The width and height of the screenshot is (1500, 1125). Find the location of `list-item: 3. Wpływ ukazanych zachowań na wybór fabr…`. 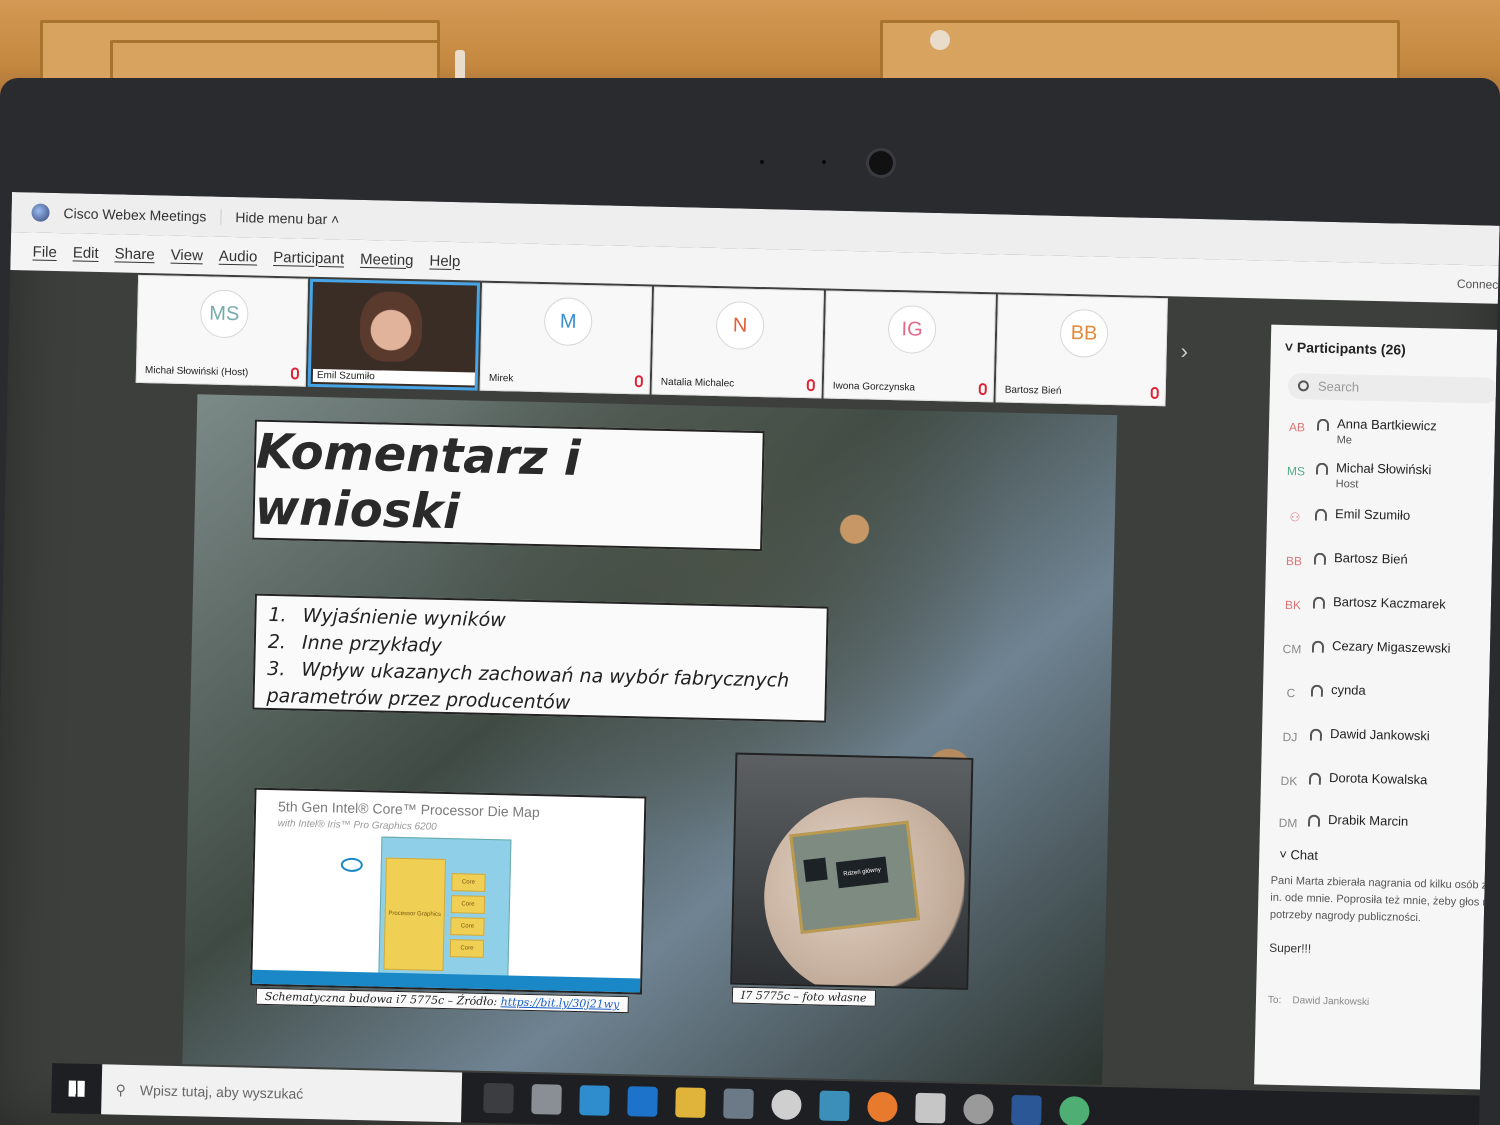

list-item: 3. Wpływ ukazanych zachowań na wybór fabr… is located at coordinates (528, 685).